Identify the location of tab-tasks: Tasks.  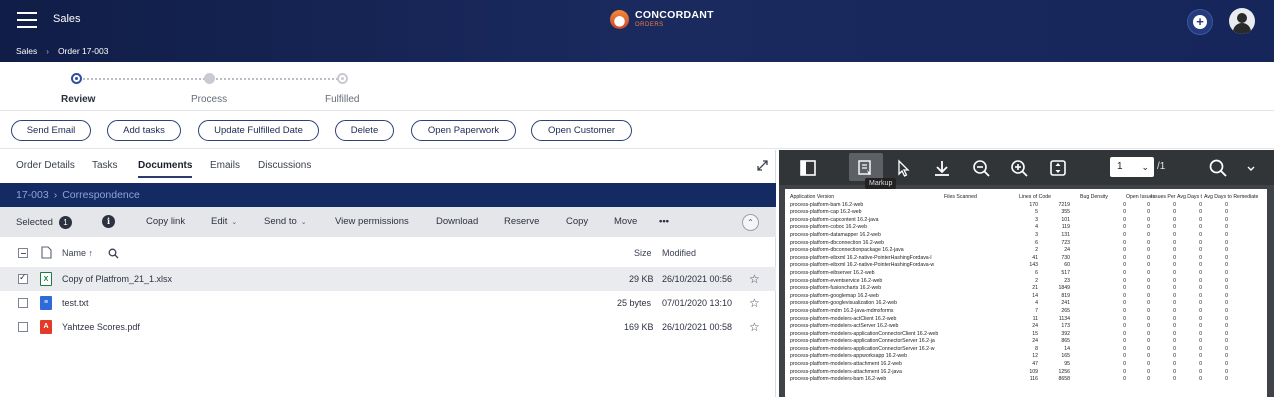
(105, 165).